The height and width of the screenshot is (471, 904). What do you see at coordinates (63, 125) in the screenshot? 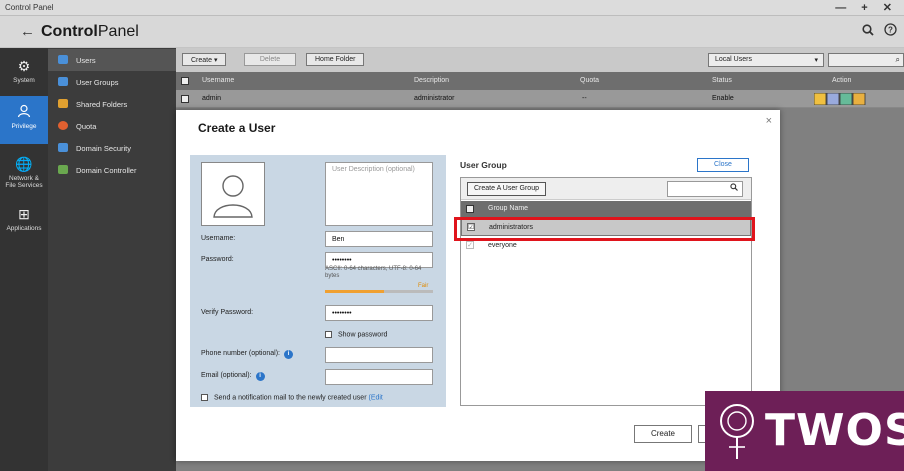
I see `quota-icon` at bounding box center [63, 125].